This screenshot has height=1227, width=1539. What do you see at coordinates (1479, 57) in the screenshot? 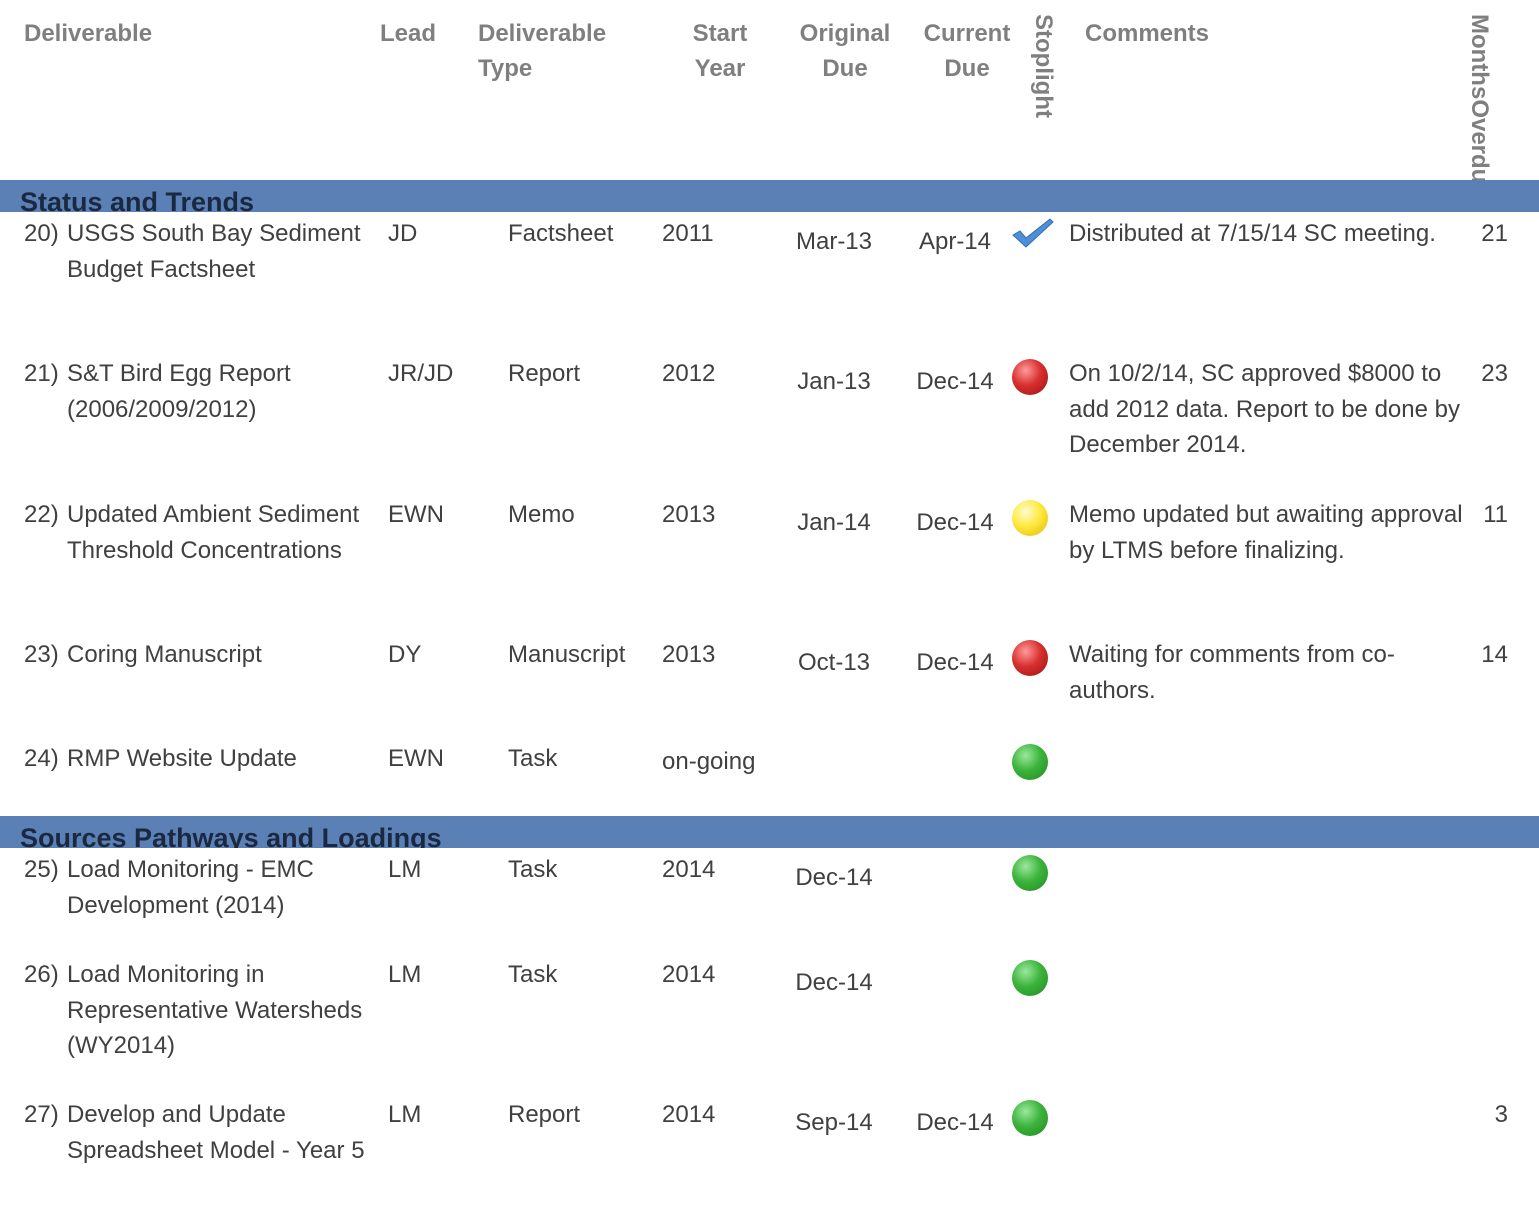
I see `header-months: Months` at bounding box center [1479, 57].